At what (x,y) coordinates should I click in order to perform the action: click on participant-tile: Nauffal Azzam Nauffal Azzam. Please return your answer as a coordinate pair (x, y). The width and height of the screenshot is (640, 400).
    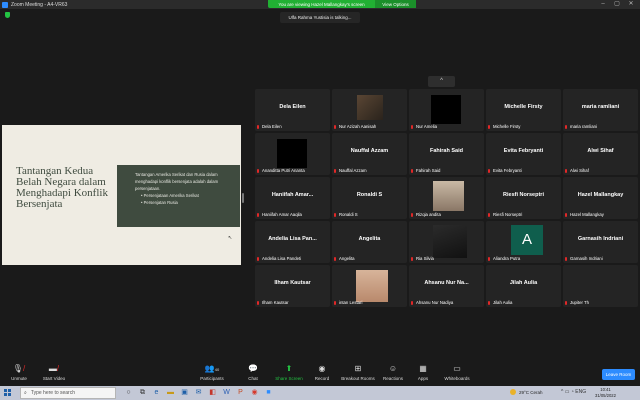
    Looking at the image, I should click on (369, 154).